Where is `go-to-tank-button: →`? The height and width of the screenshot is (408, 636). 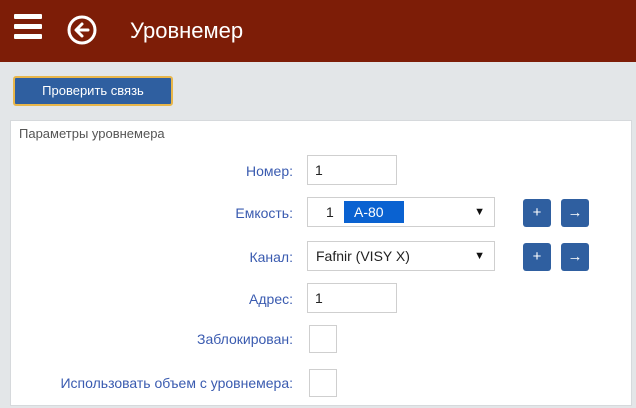
go-to-tank-button: → is located at coordinates (575, 213).